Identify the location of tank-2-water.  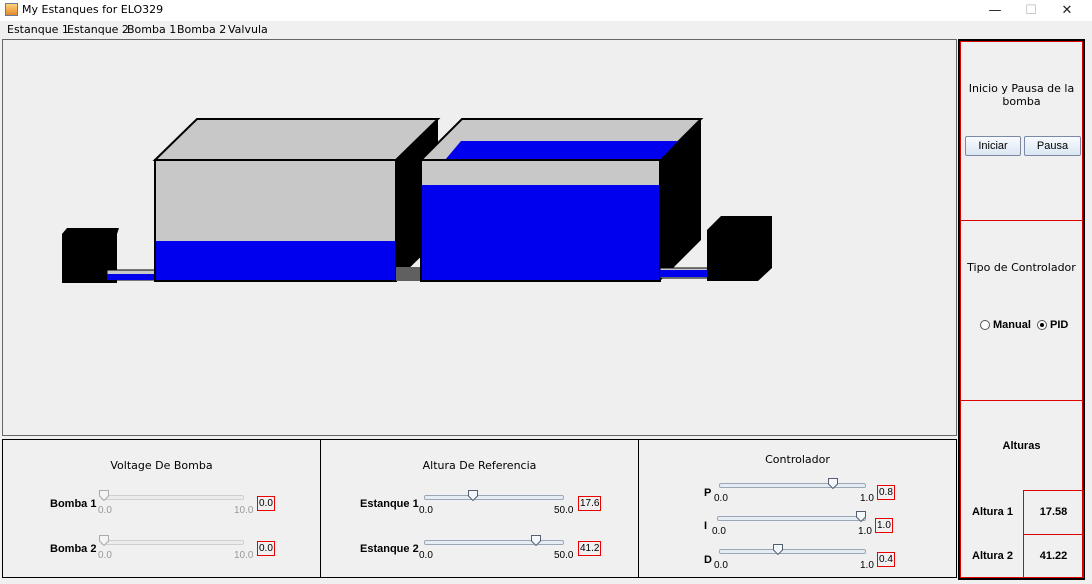
(540, 232).